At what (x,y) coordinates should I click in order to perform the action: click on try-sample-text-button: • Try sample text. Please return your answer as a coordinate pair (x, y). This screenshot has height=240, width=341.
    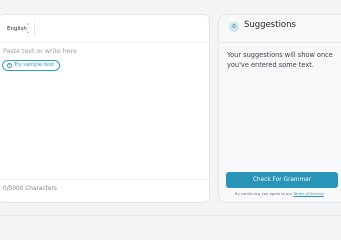
    Looking at the image, I should click on (31, 65).